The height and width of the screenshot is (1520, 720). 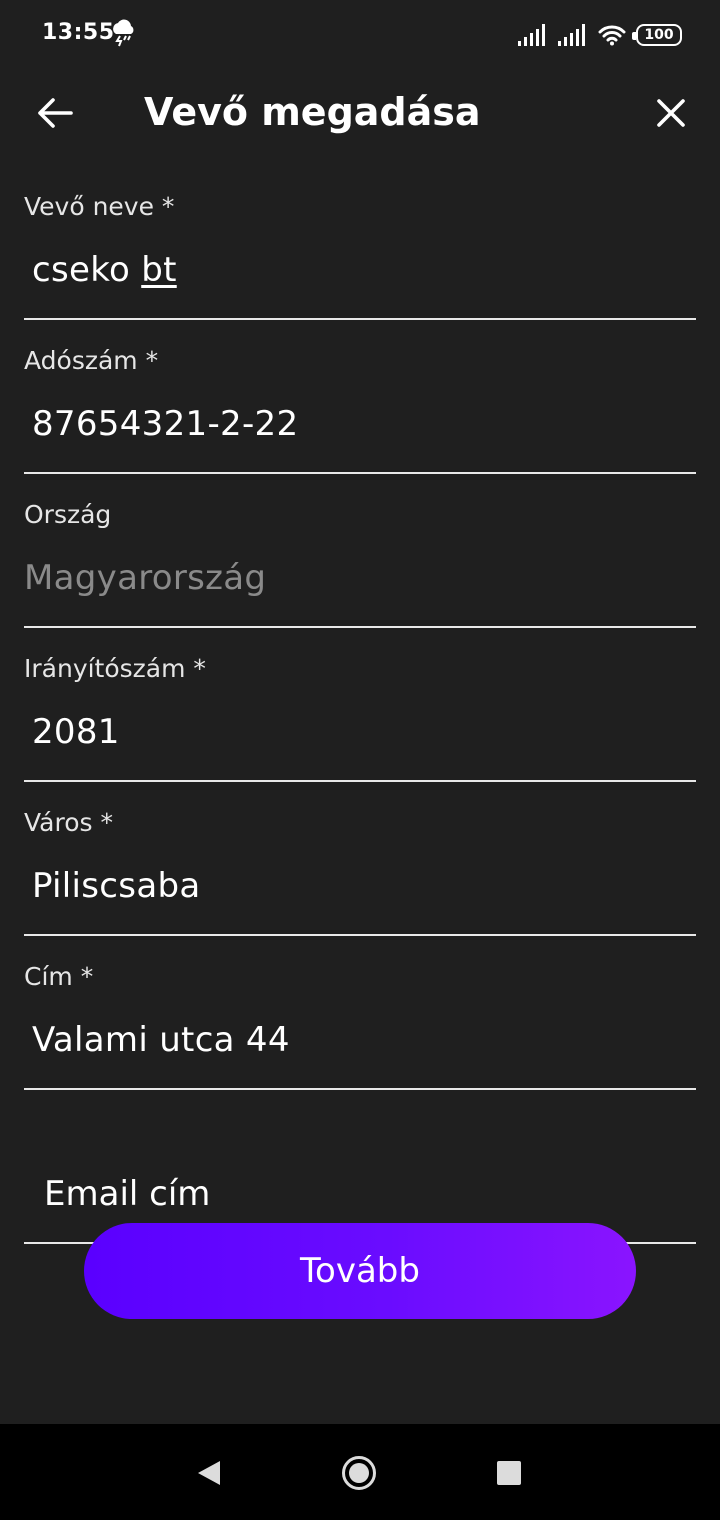 I want to click on nav-back-icon, so click(x=209, y=1473).